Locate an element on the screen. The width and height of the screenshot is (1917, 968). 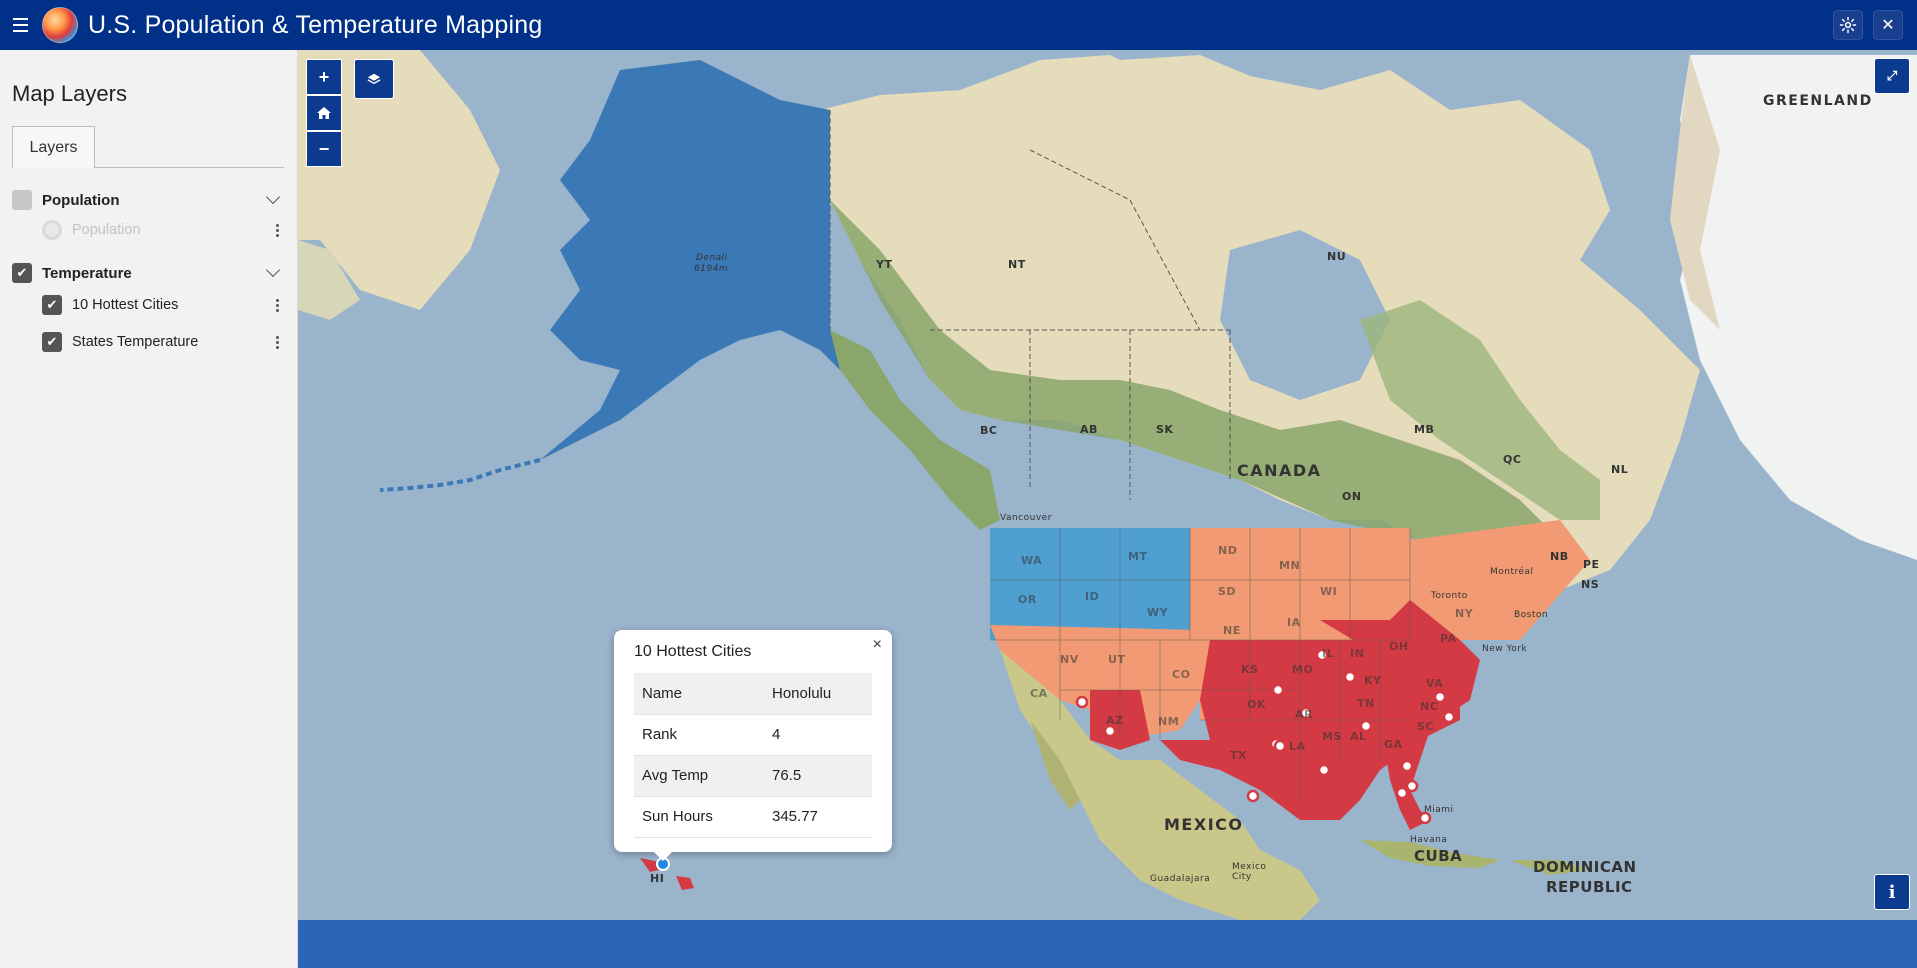
close-button: ✕ is located at coordinates (1888, 25).